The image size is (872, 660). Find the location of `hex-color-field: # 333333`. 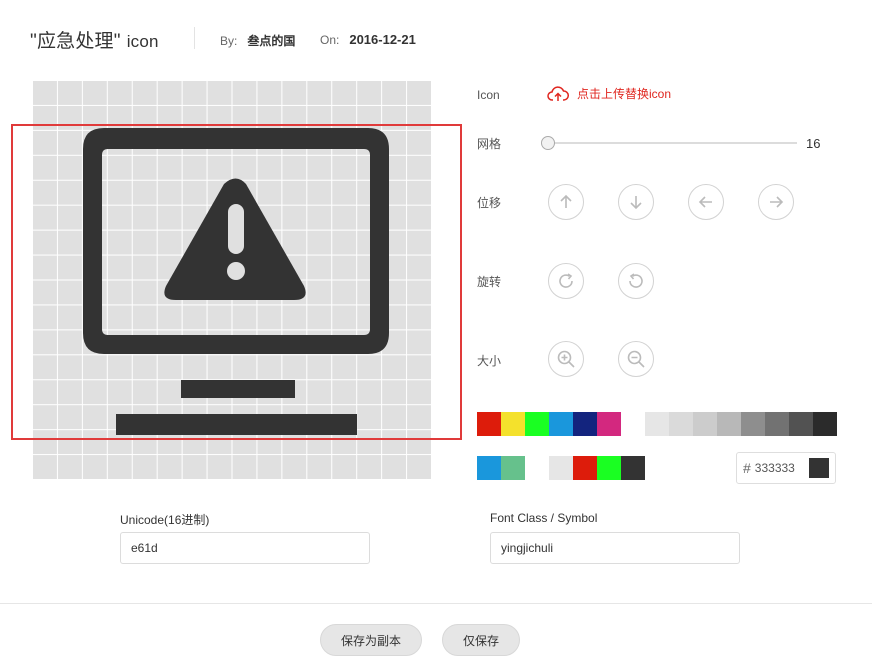

hex-color-field: # 333333 is located at coordinates (786, 468).